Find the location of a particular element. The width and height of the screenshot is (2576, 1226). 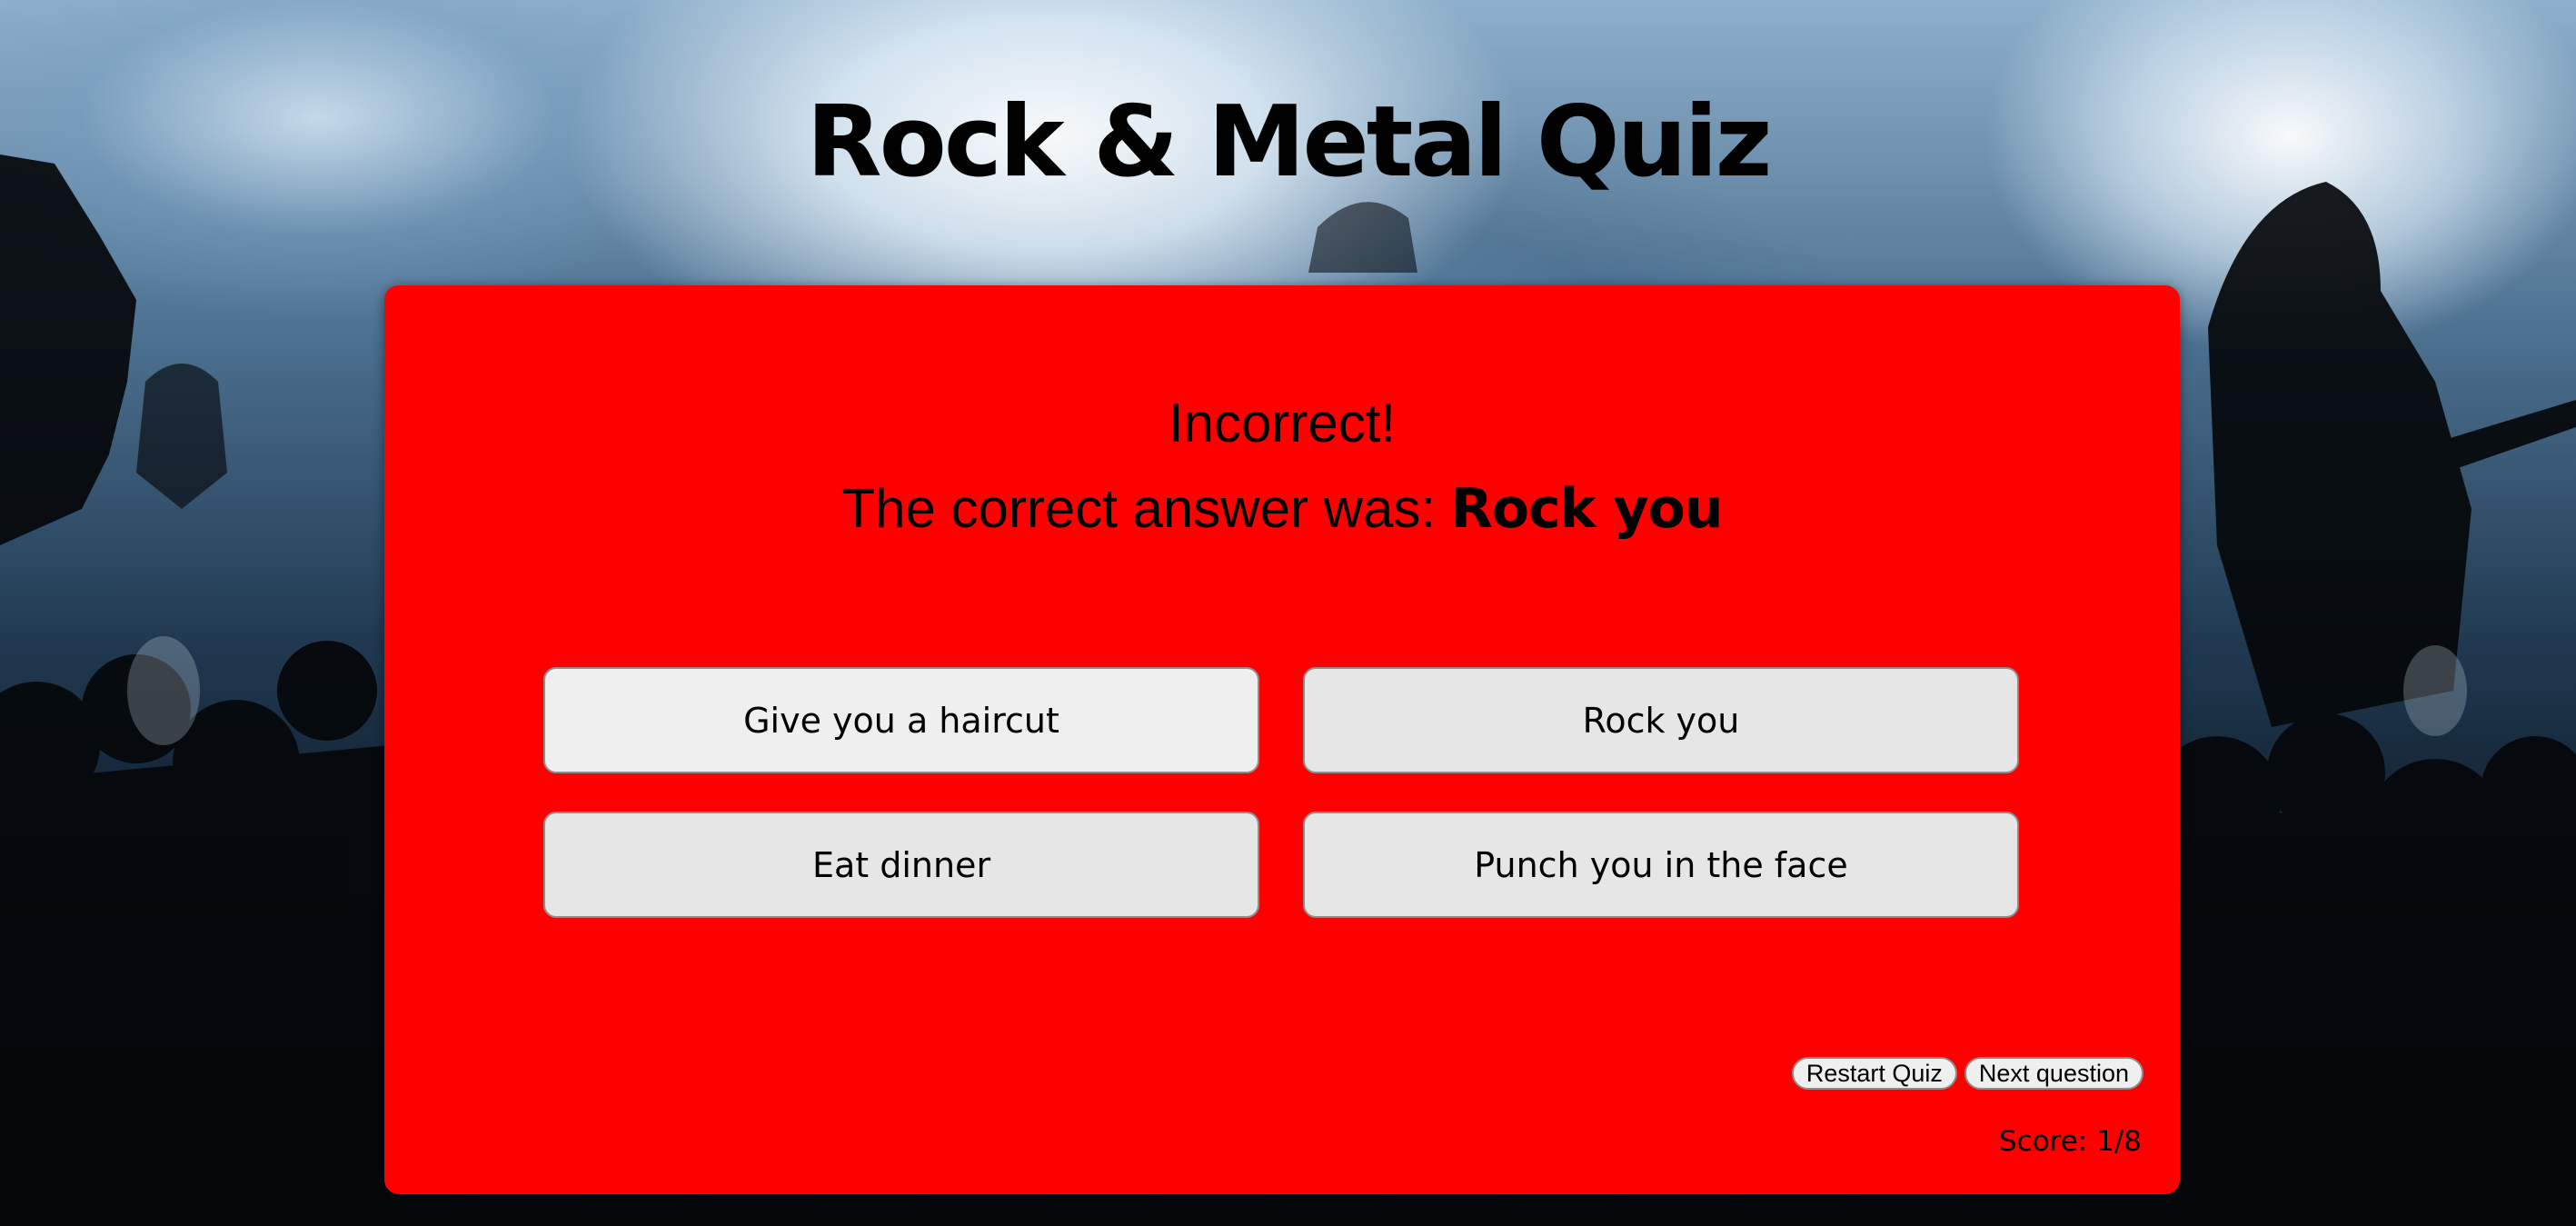

score-display: Score: 1/8 is located at coordinates (2070, 1141).